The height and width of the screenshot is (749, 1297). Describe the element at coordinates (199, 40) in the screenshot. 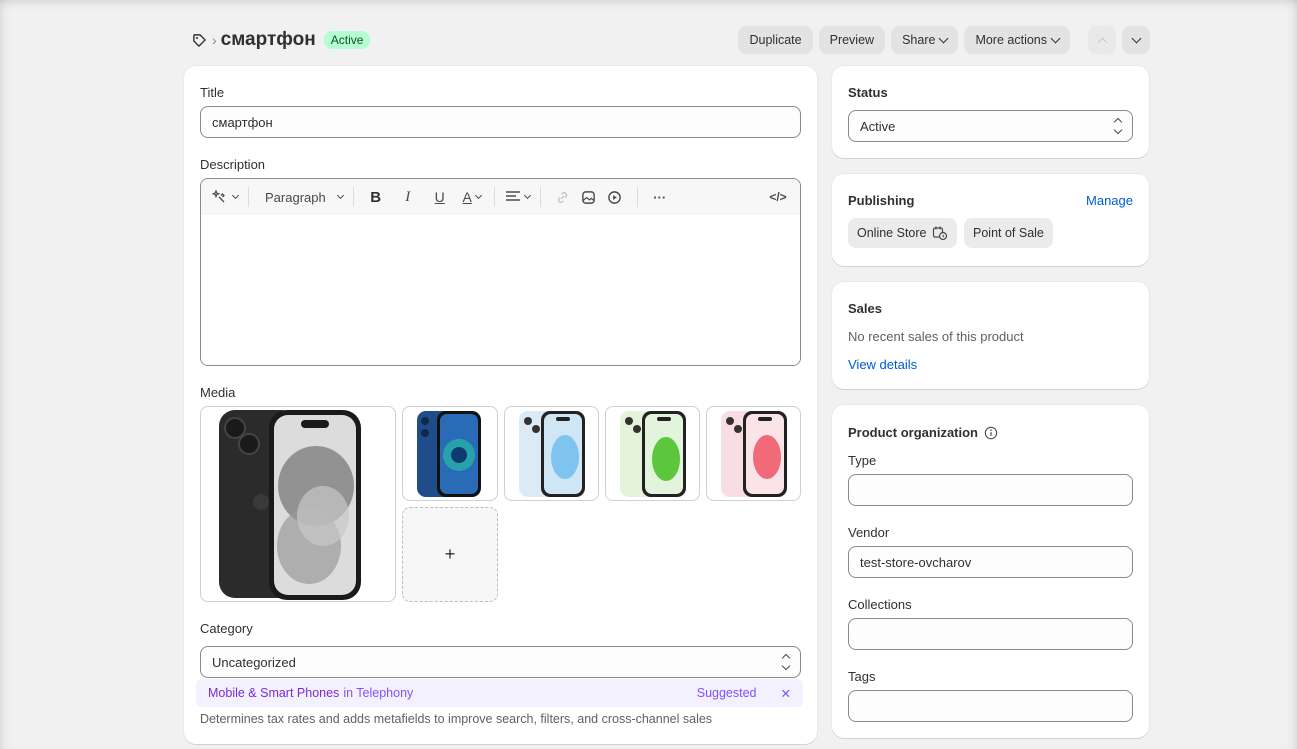

I see `tag-icon` at that location.